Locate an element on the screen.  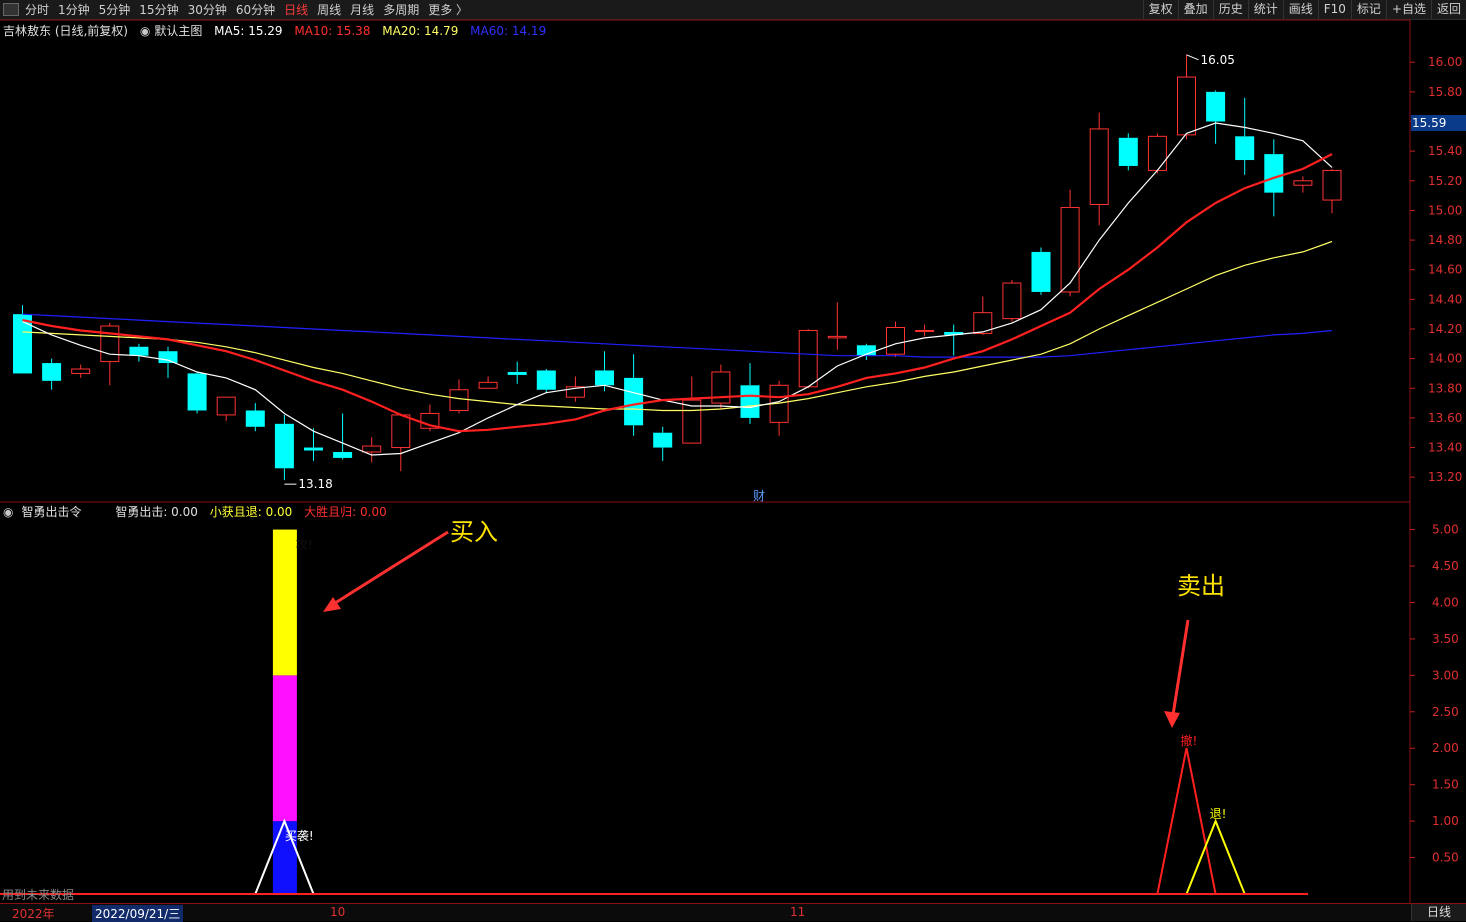
main-y-tick-12: 13.60 is located at coordinates (1445, 418).